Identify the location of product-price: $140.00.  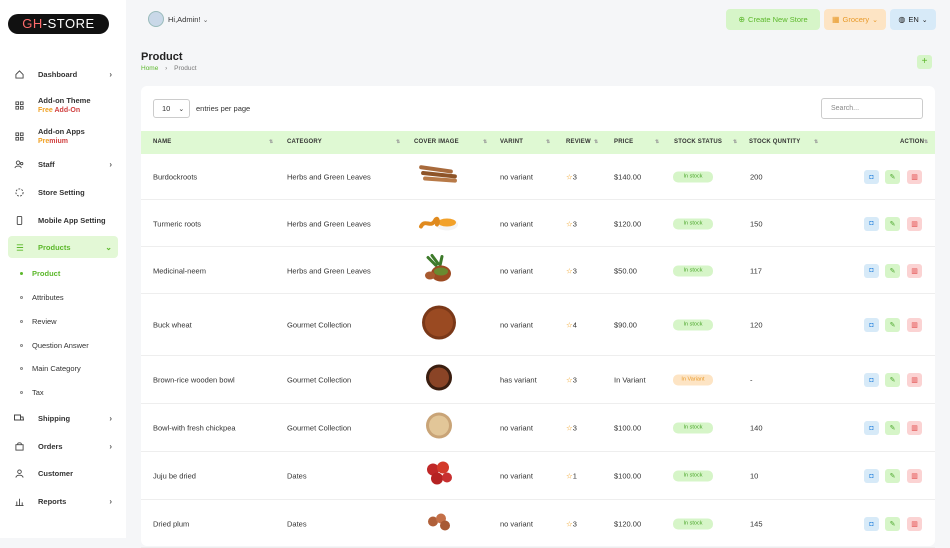
(628, 177).